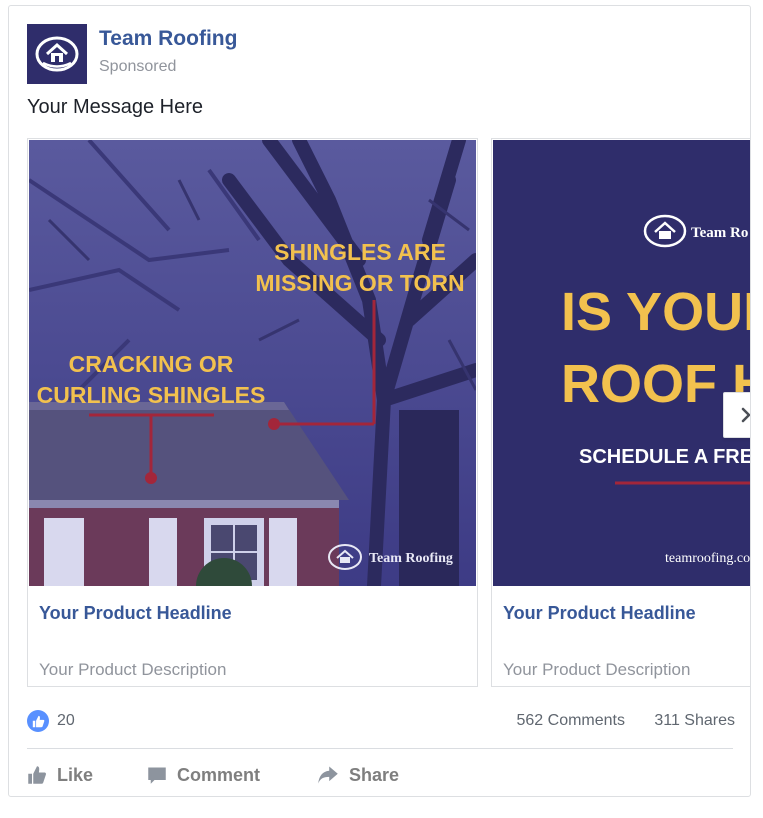  I want to click on comment-button: Comment, so click(203, 775).